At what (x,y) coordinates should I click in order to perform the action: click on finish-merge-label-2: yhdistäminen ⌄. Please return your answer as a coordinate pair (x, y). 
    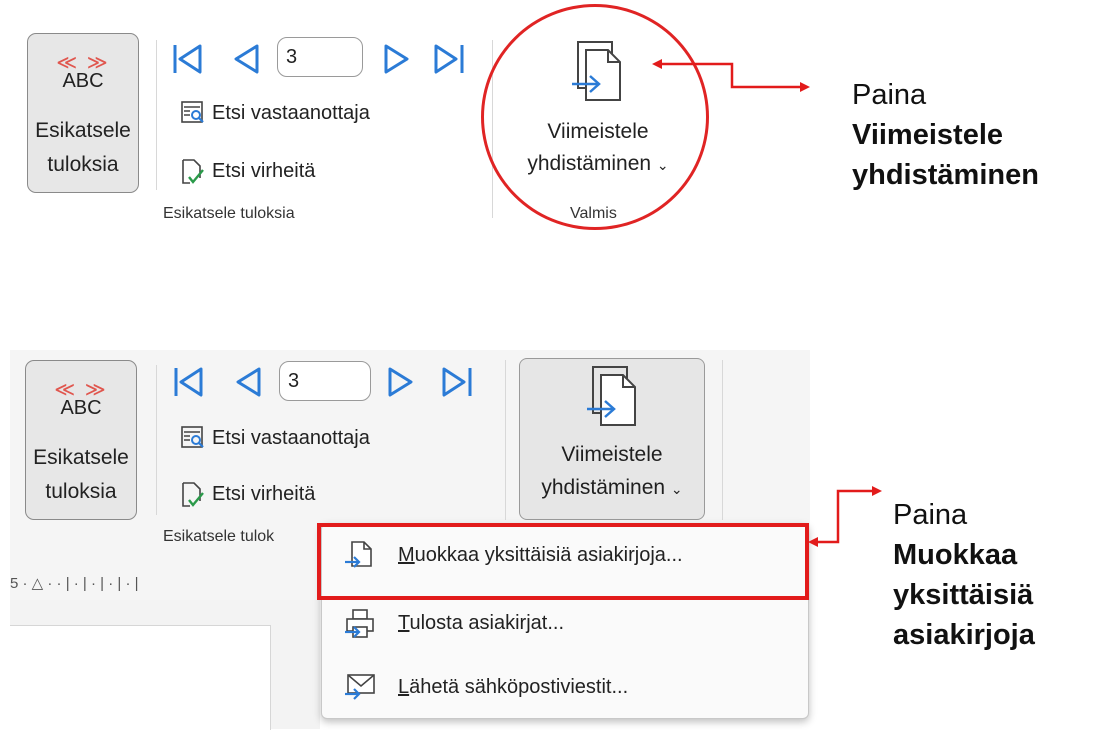
    Looking at the image, I should click on (612, 487).